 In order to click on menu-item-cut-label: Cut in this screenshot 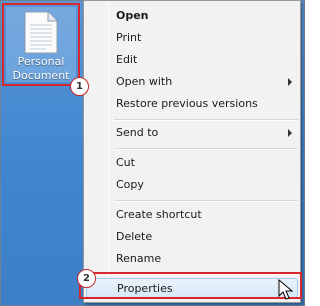, I will do `click(125, 162)`.